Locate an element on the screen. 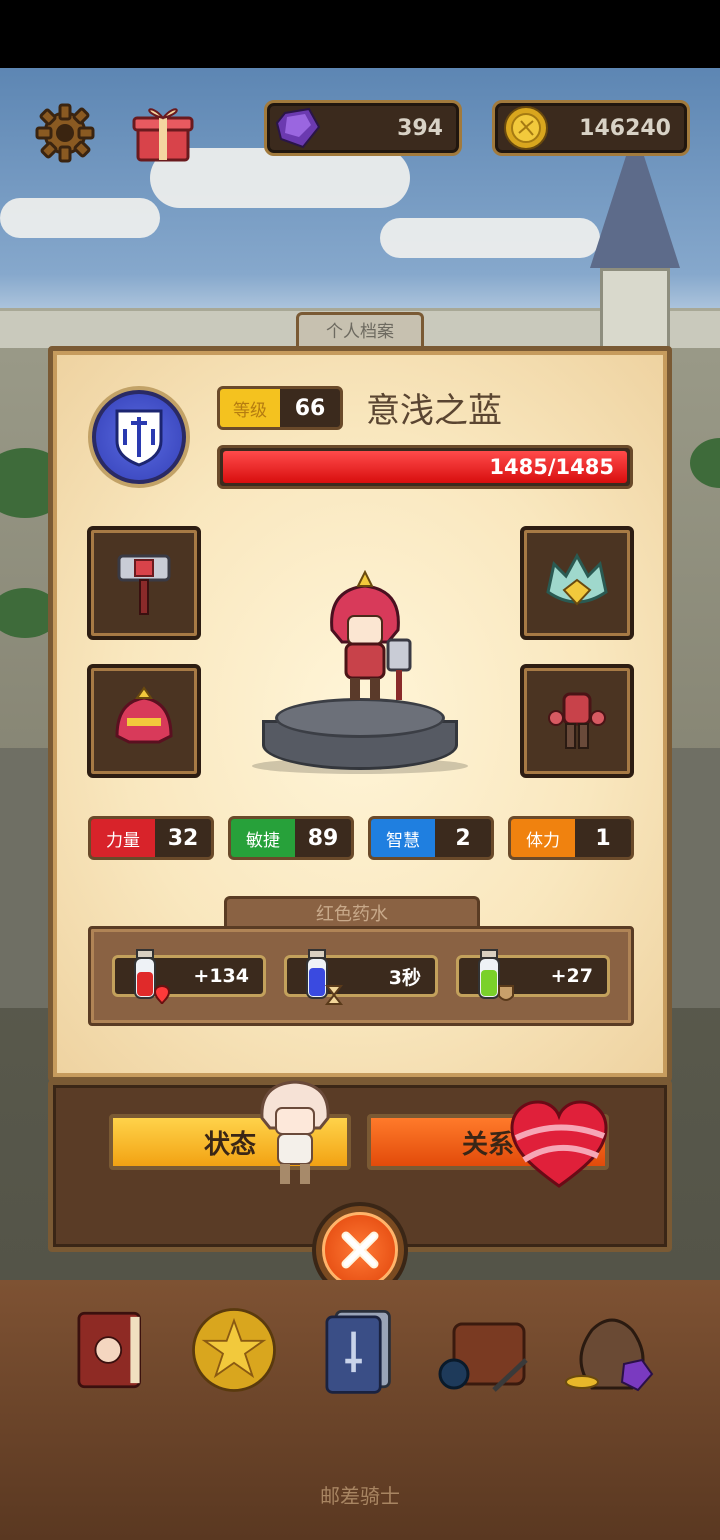  hammer-icon is located at coordinates (144, 584).